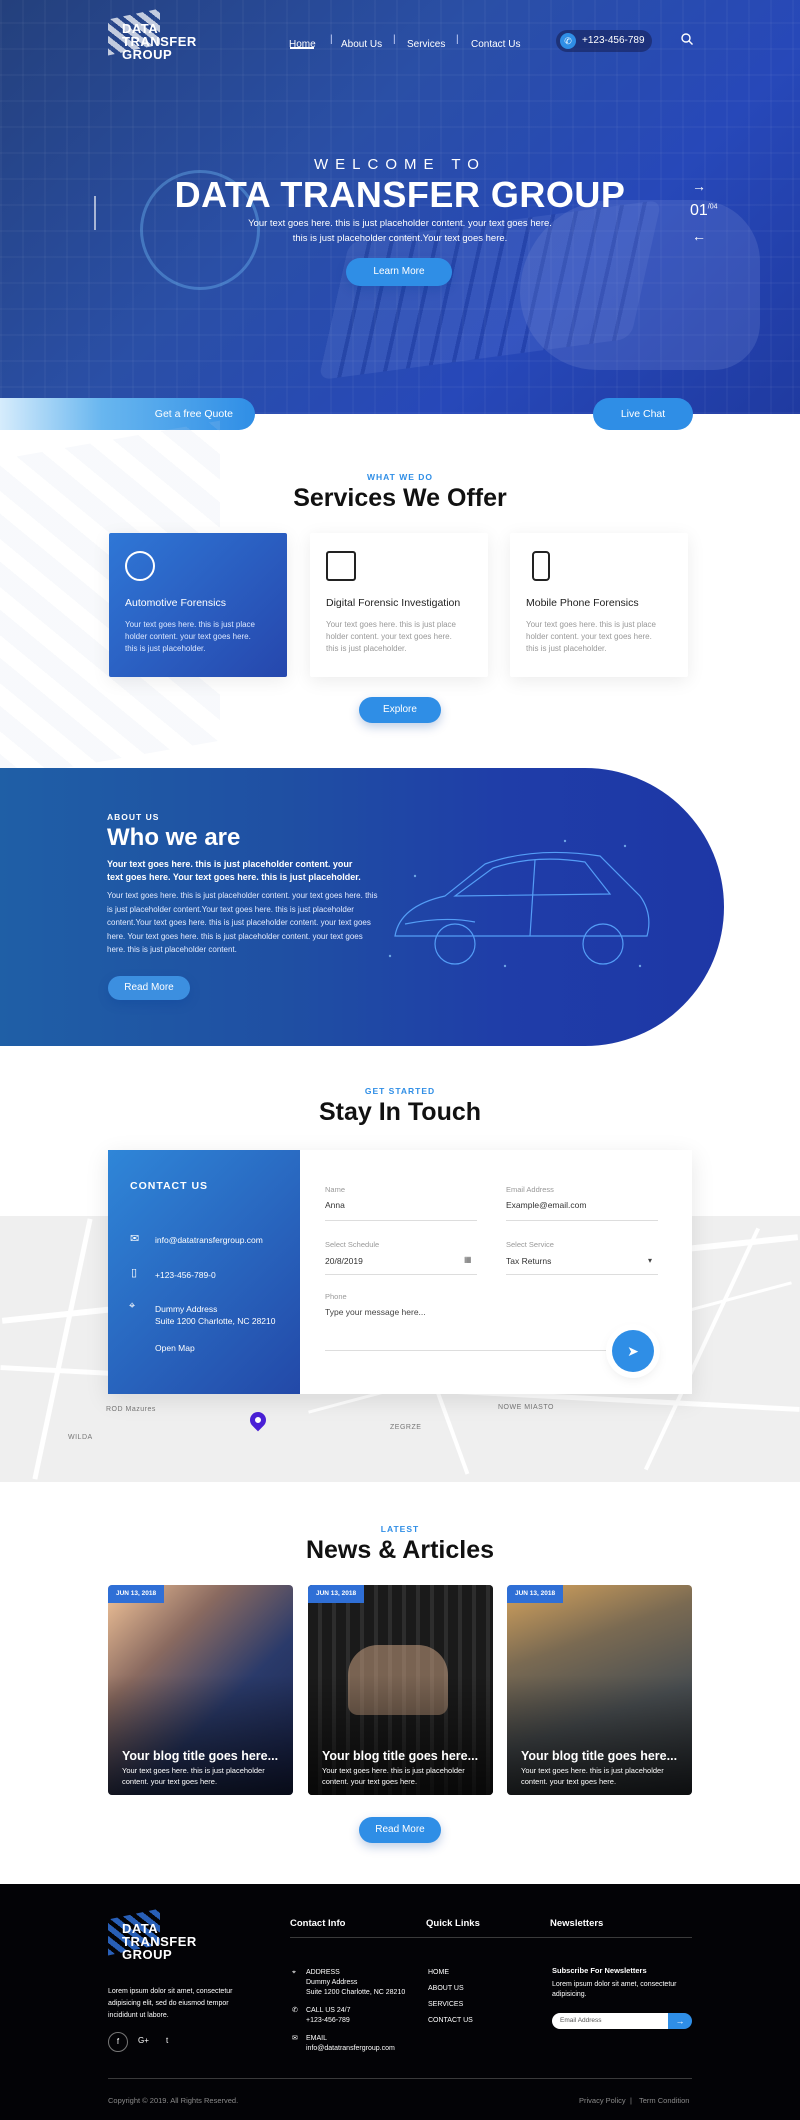  Describe the element at coordinates (699, 186) in the screenshot. I see `arrow-right-icon: →` at that location.